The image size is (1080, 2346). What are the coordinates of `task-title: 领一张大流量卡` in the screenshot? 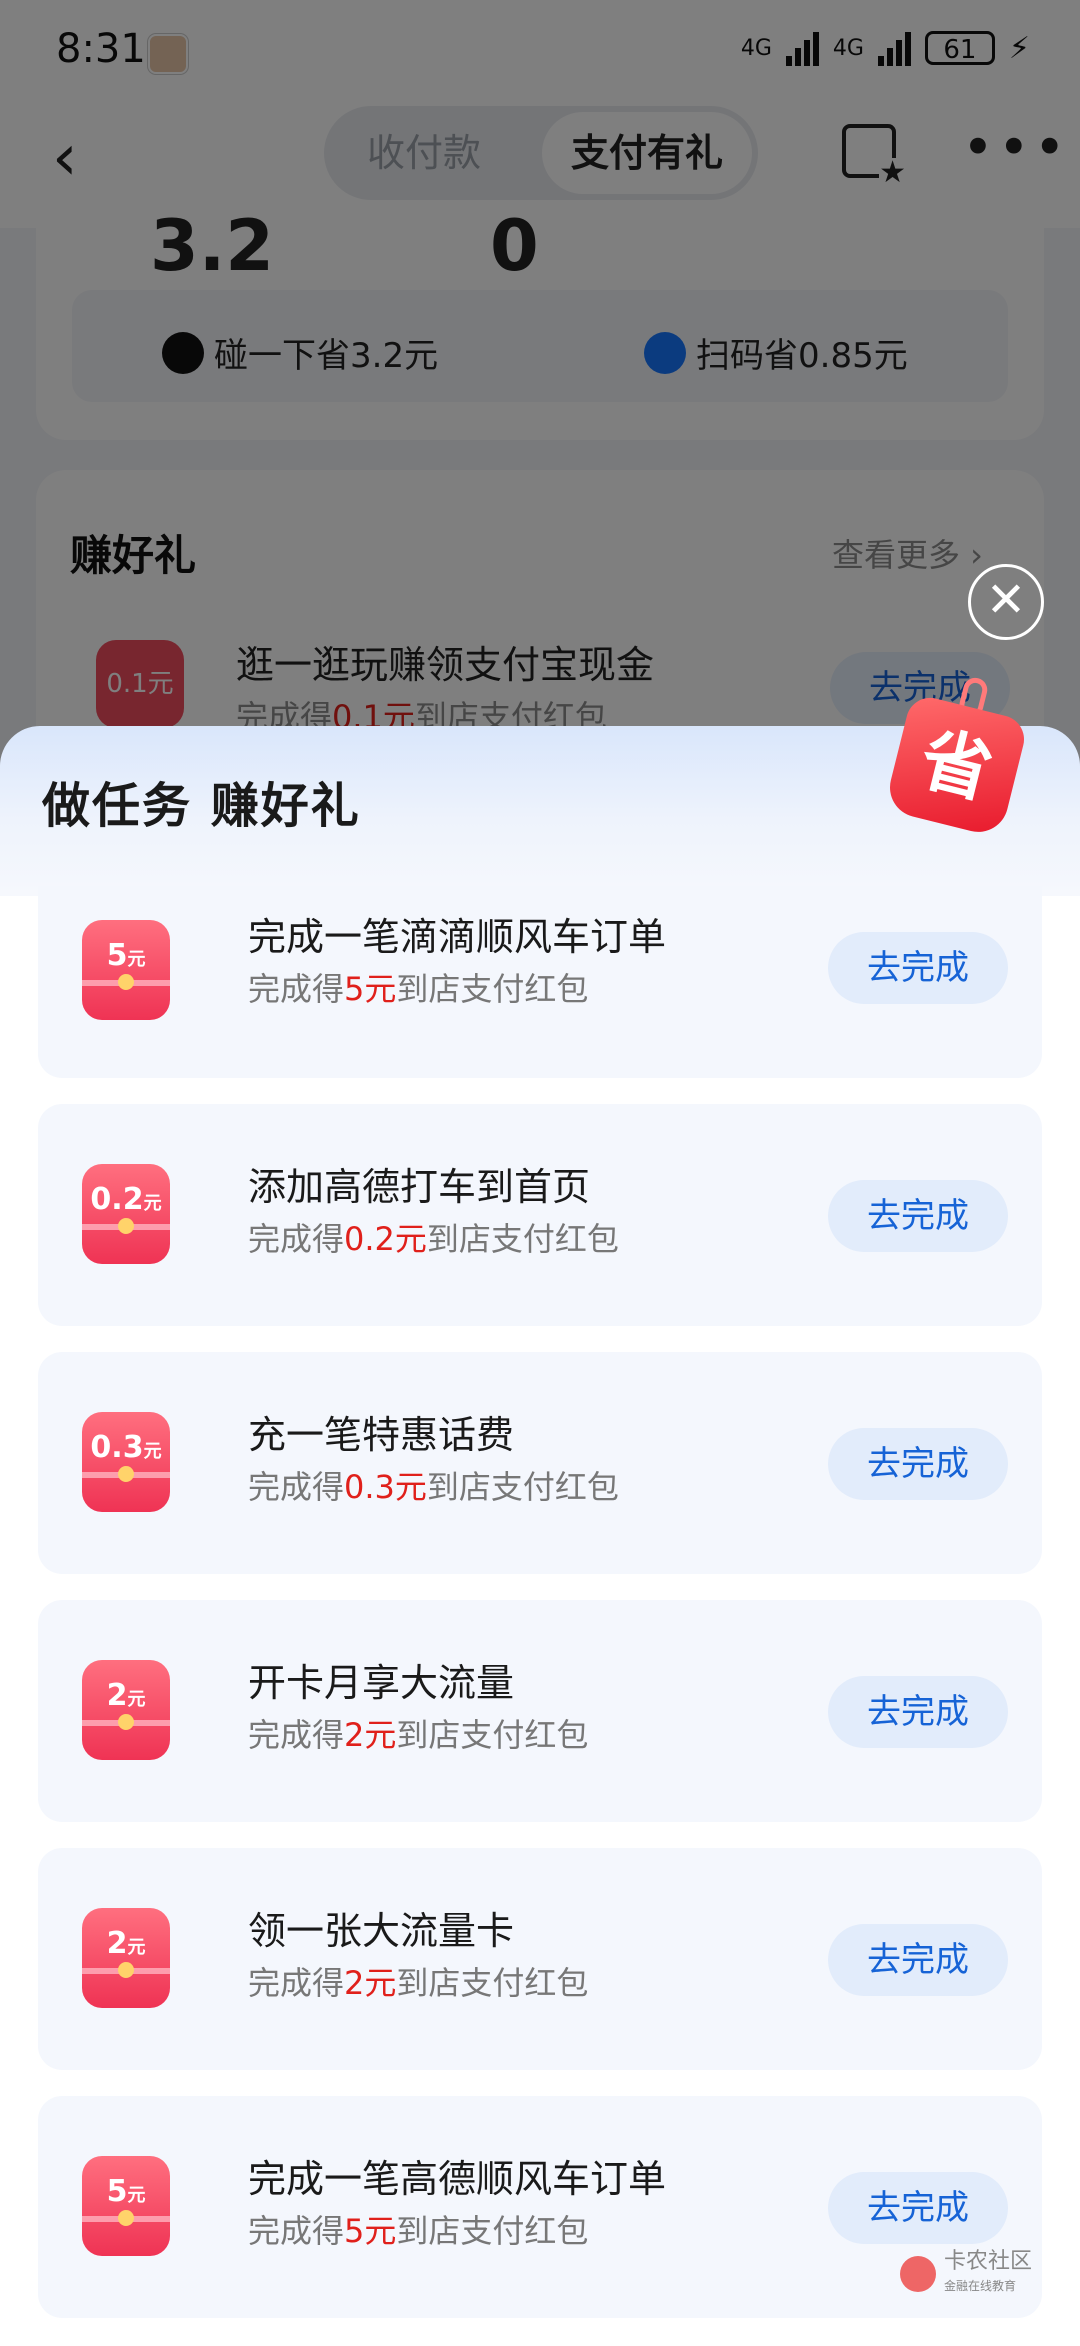 It's located at (381, 1931).